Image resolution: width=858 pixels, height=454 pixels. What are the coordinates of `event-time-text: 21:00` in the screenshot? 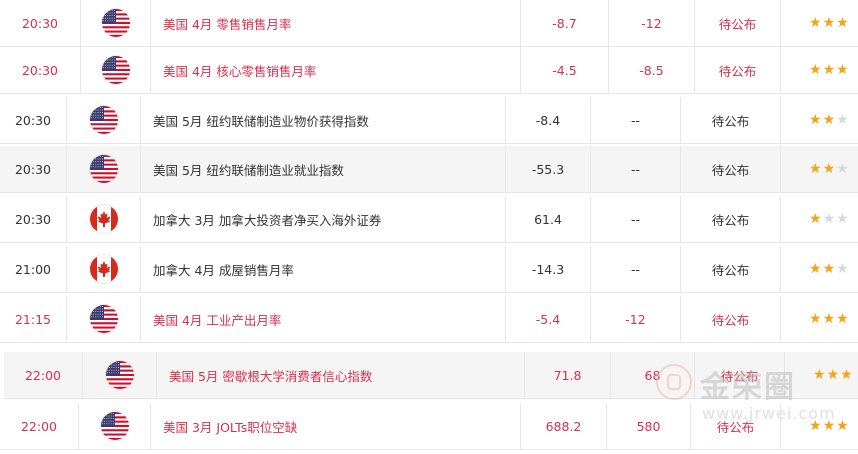 It's located at (33, 269).